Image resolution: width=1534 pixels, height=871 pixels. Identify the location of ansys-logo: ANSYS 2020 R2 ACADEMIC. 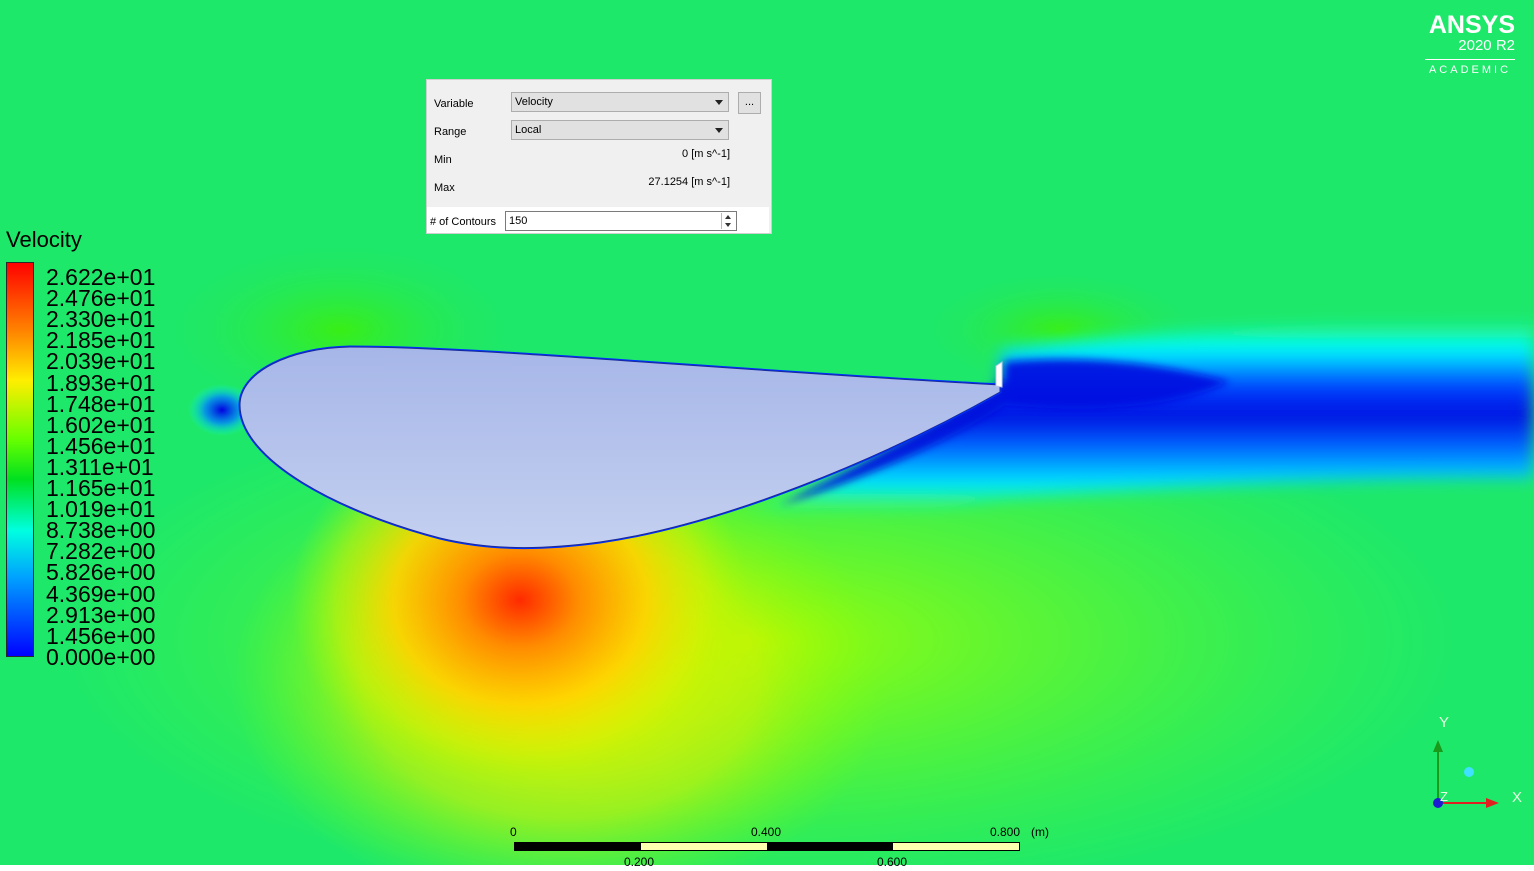
(1470, 44).